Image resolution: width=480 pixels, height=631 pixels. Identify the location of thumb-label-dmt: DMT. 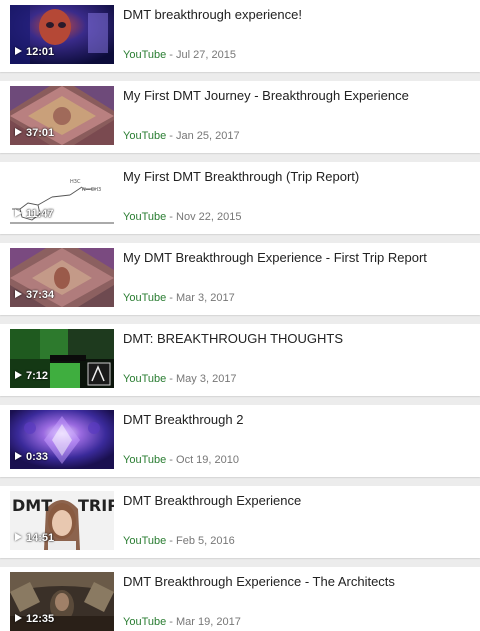
(32, 505).